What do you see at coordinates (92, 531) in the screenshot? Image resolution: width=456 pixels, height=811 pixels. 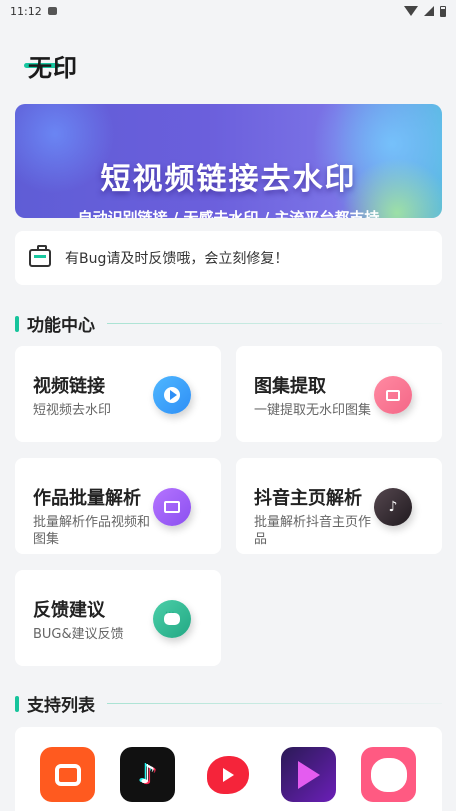 I see `card-desc: 批量解析作品视频和图集` at bounding box center [92, 531].